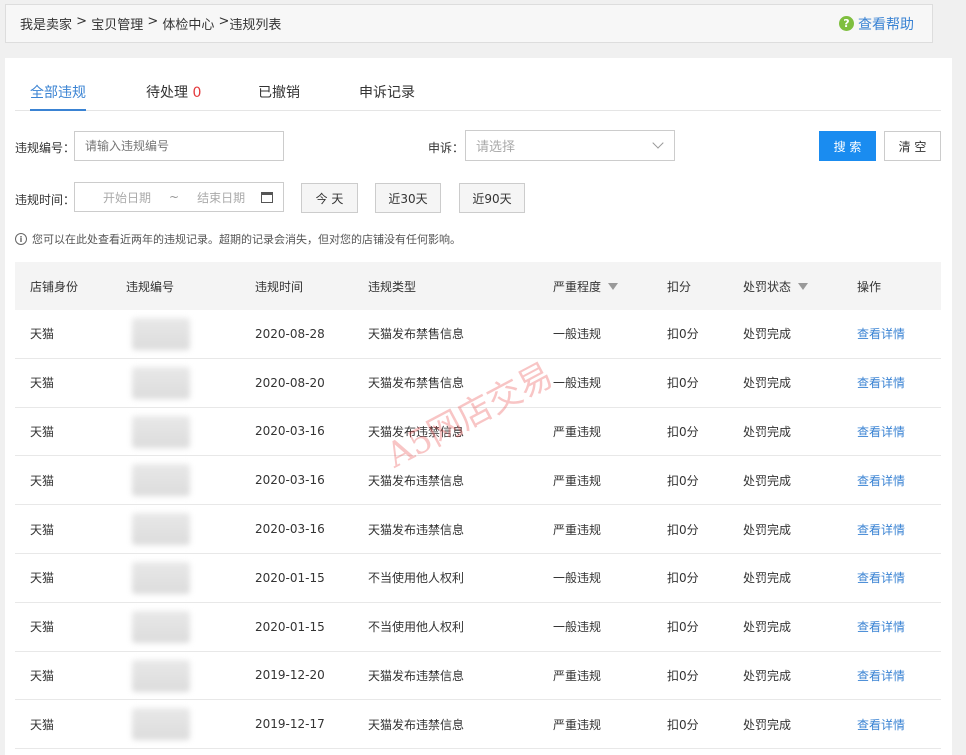 This screenshot has height=755, width=966. Describe the element at coordinates (658, 143) in the screenshot. I see `chevron-down-icon` at that location.